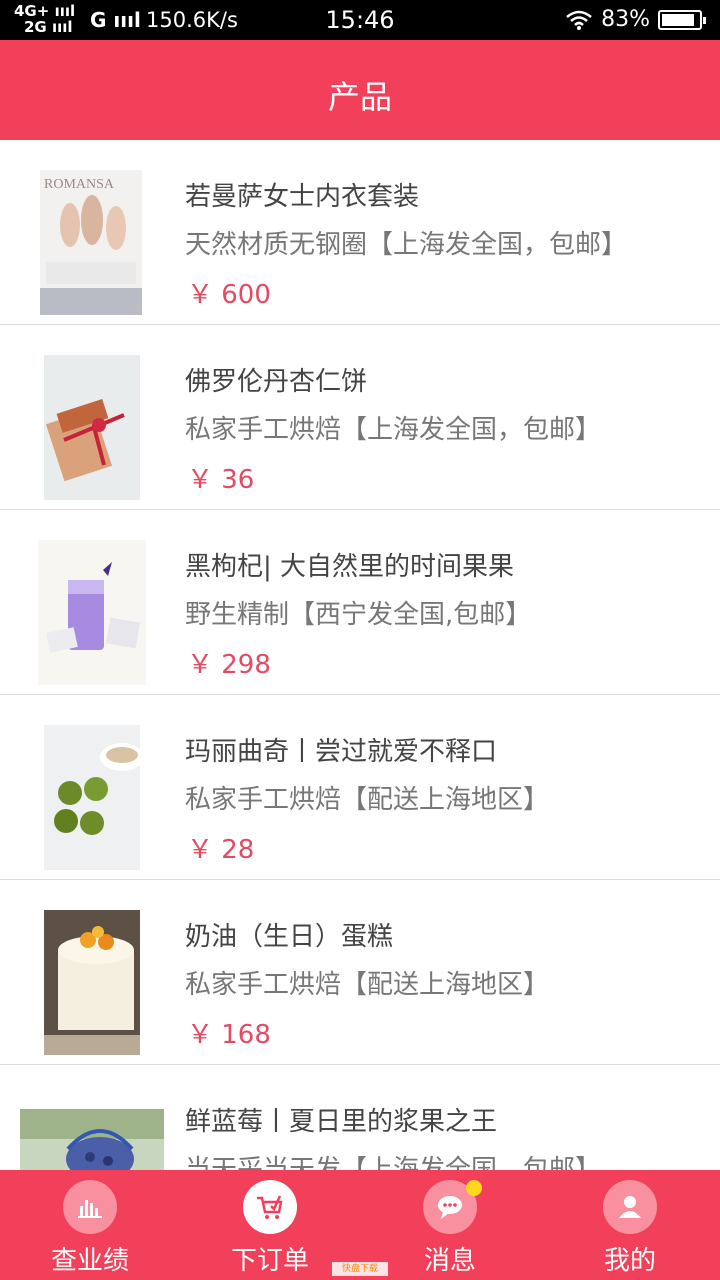 The width and height of the screenshot is (720, 1280). I want to click on battery-percent: 83%, so click(625, 19).